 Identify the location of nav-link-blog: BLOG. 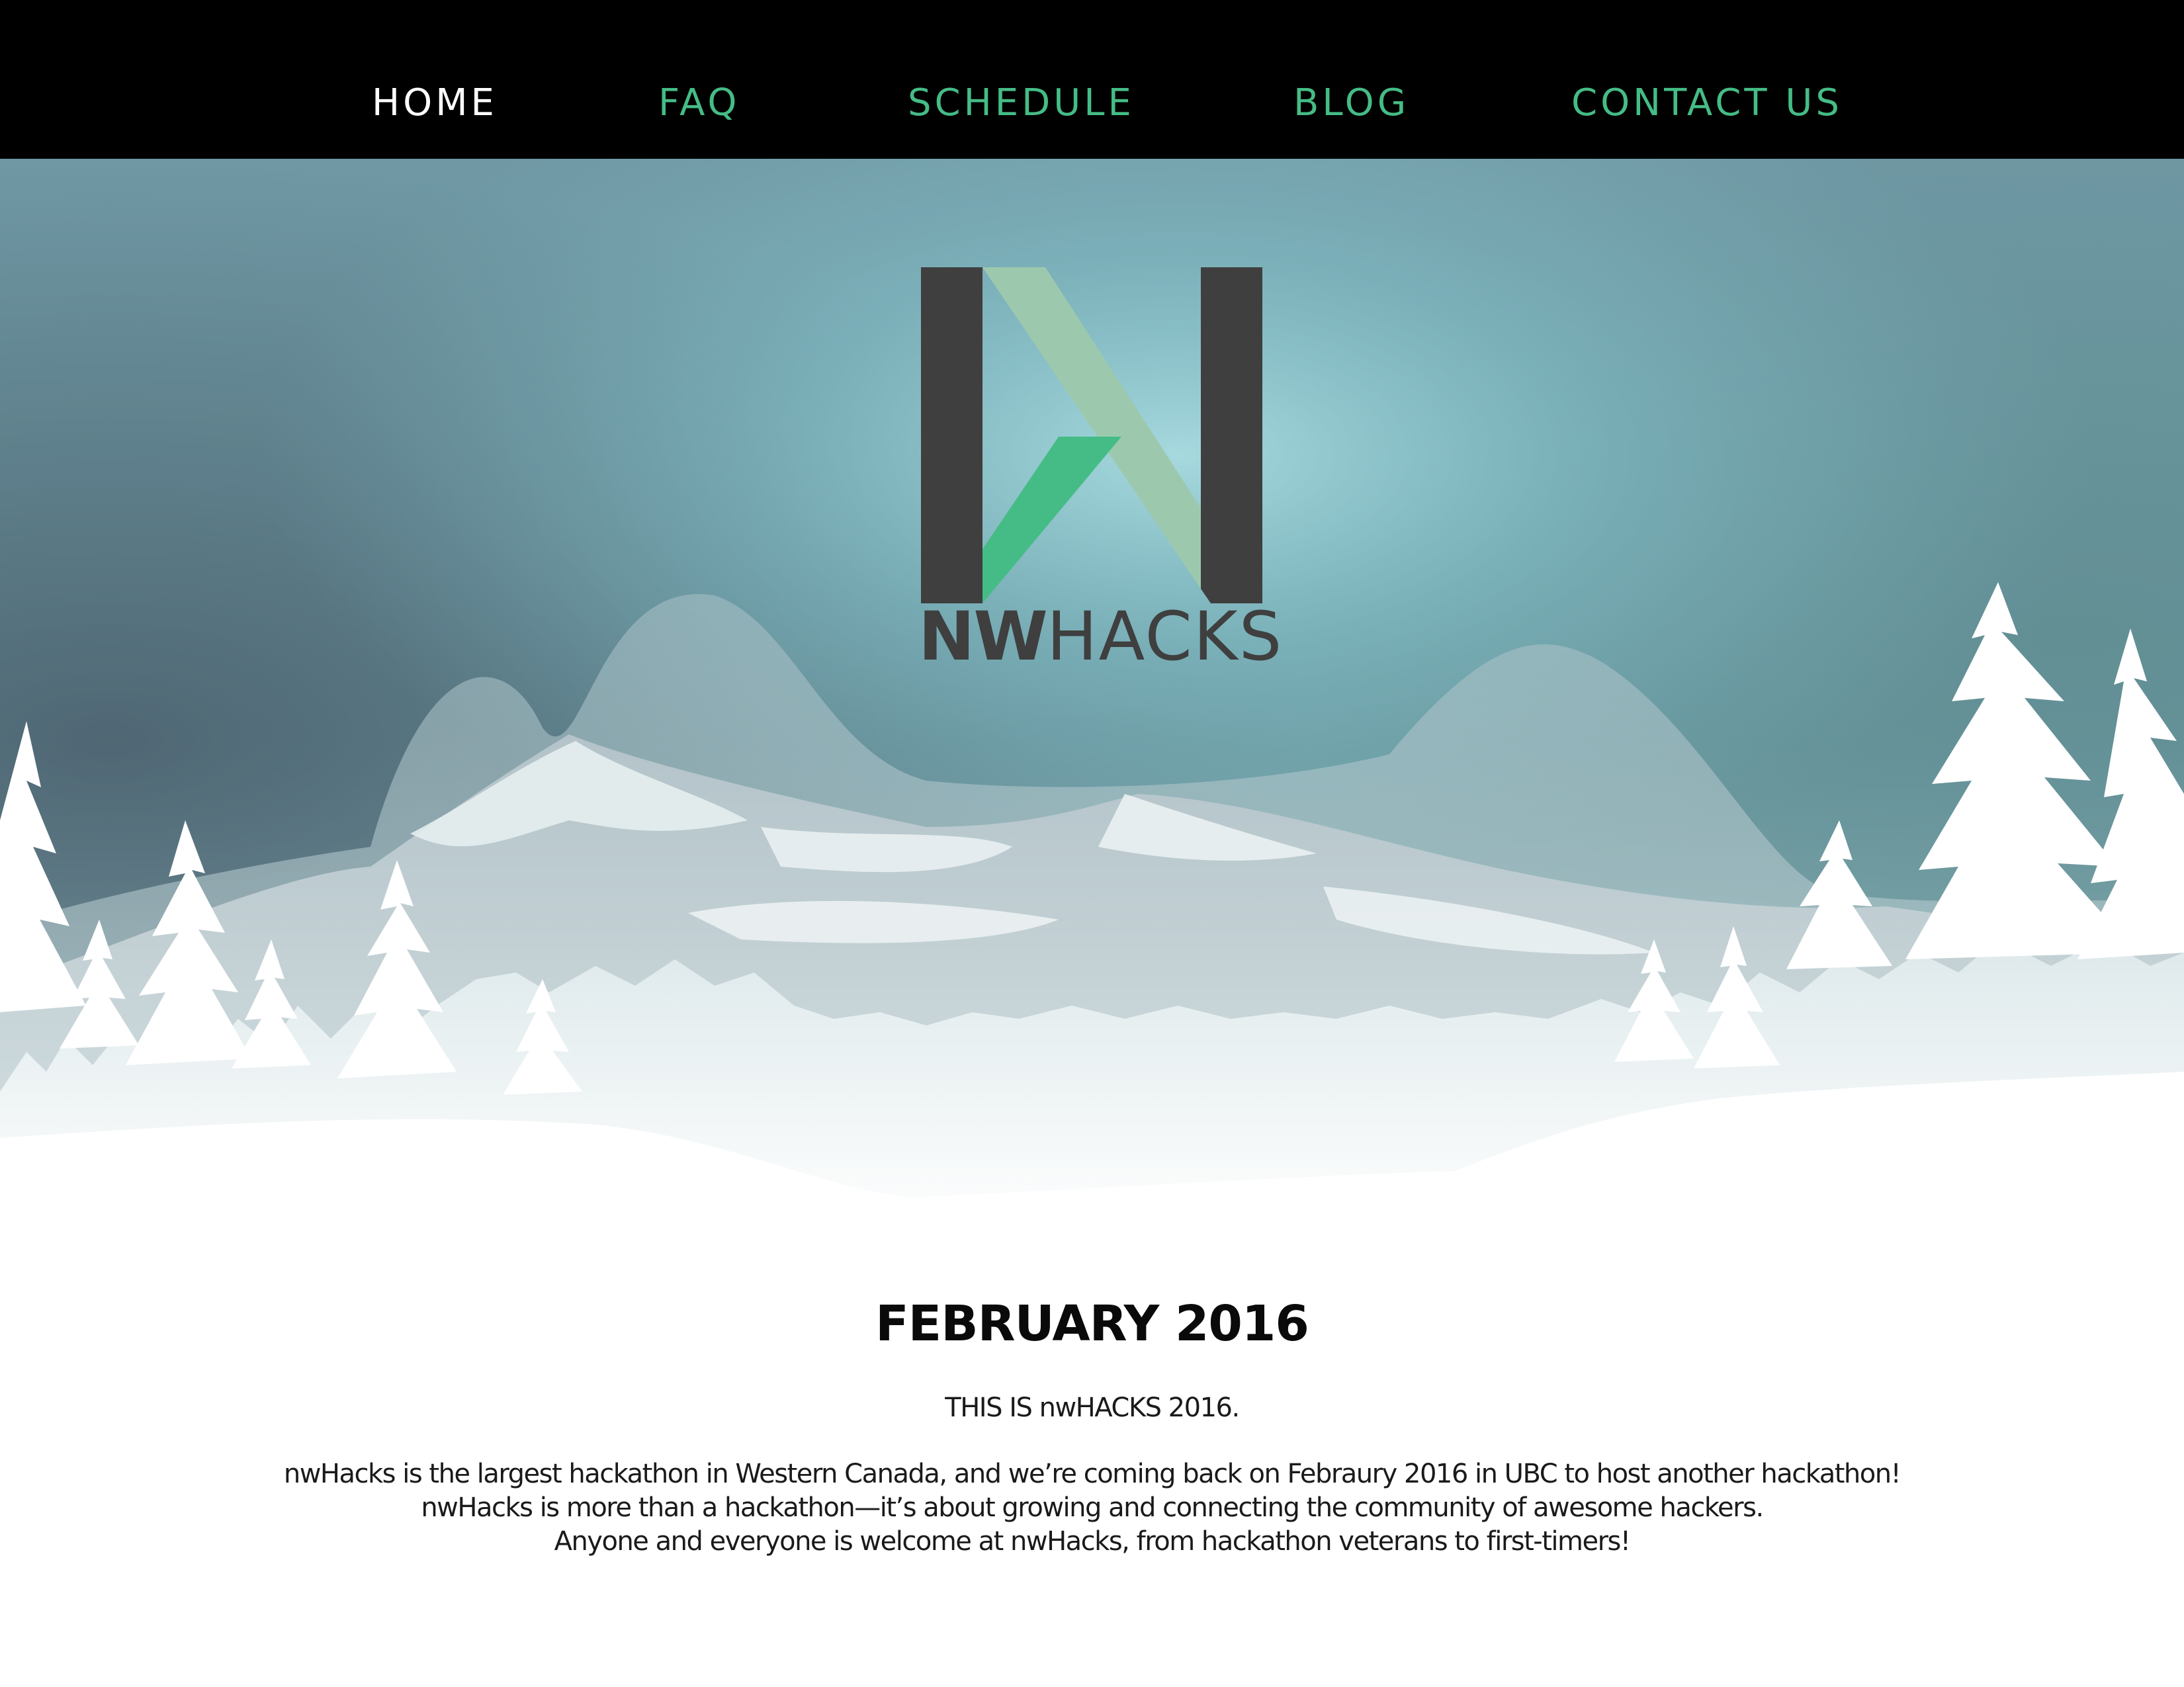
(1351, 79).